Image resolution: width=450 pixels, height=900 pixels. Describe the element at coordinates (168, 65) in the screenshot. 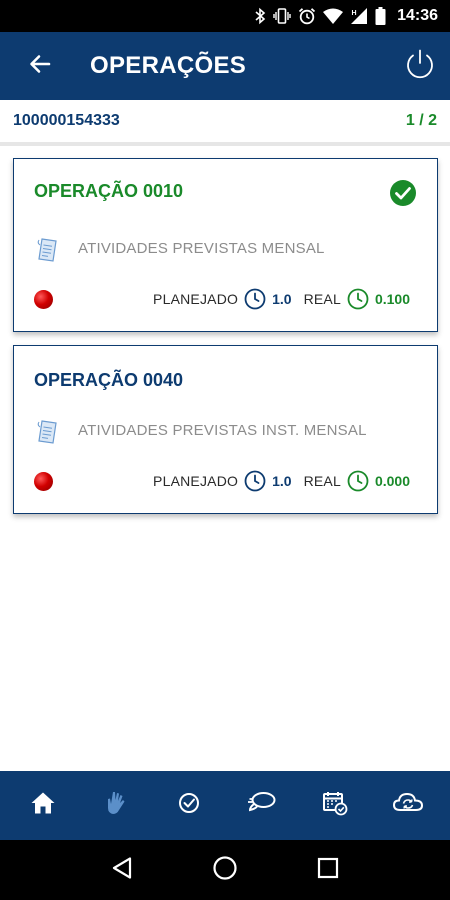

I see `page-title: OPERAÇÕES` at that location.